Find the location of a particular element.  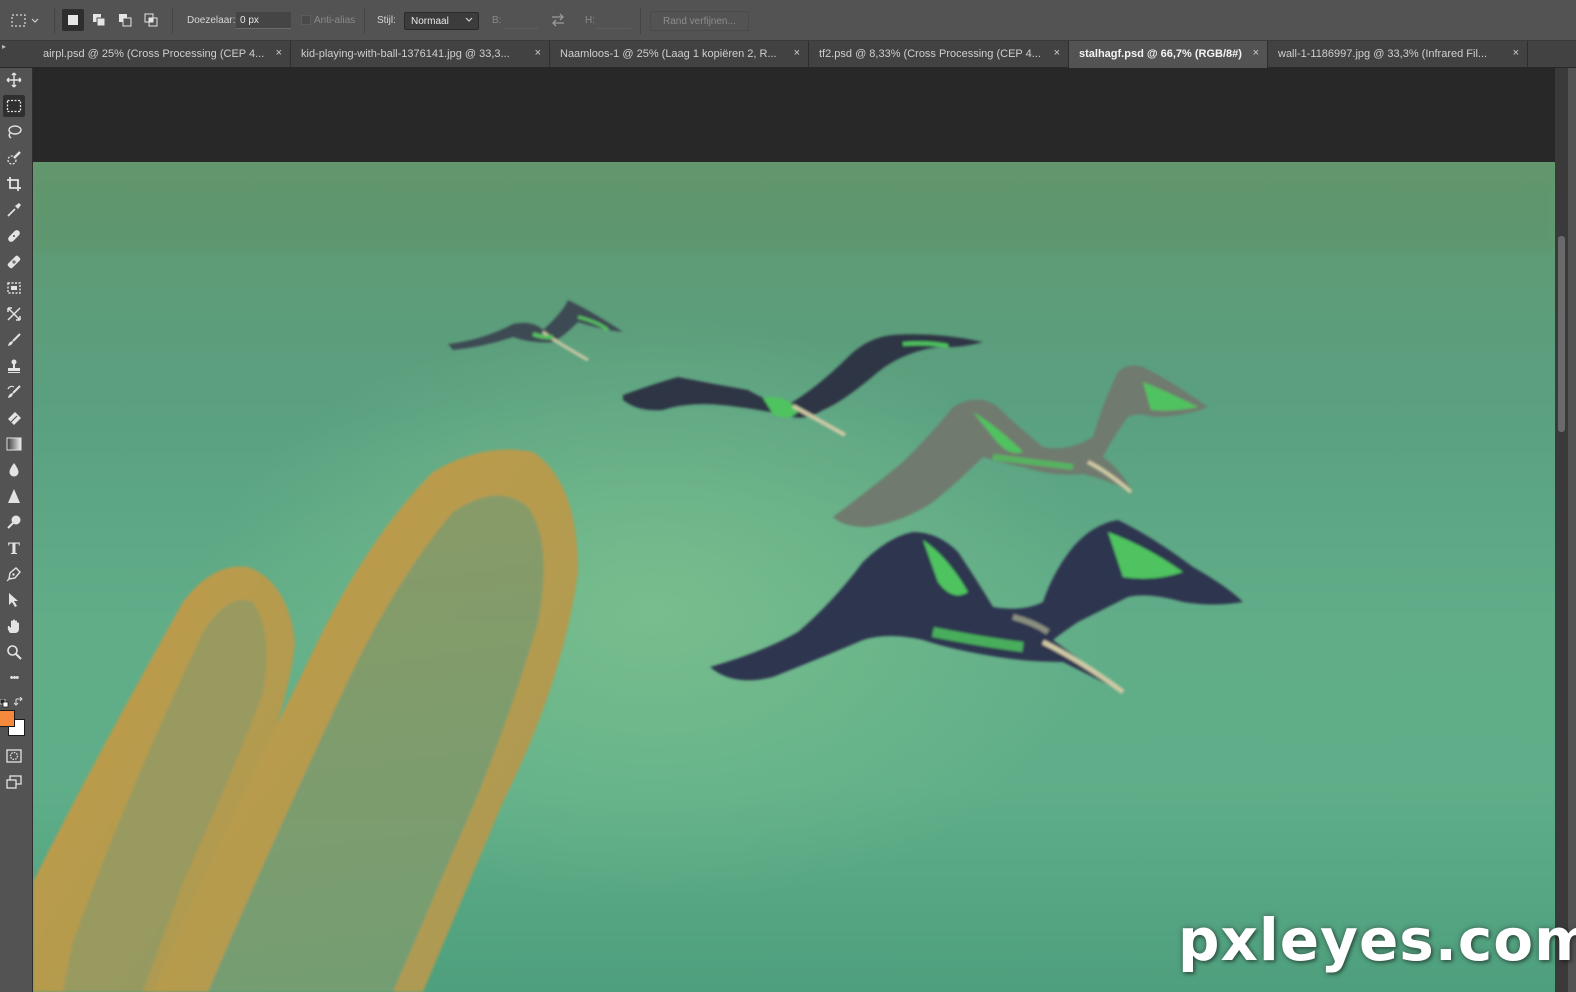

bandage-icon is located at coordinates (14, 236).